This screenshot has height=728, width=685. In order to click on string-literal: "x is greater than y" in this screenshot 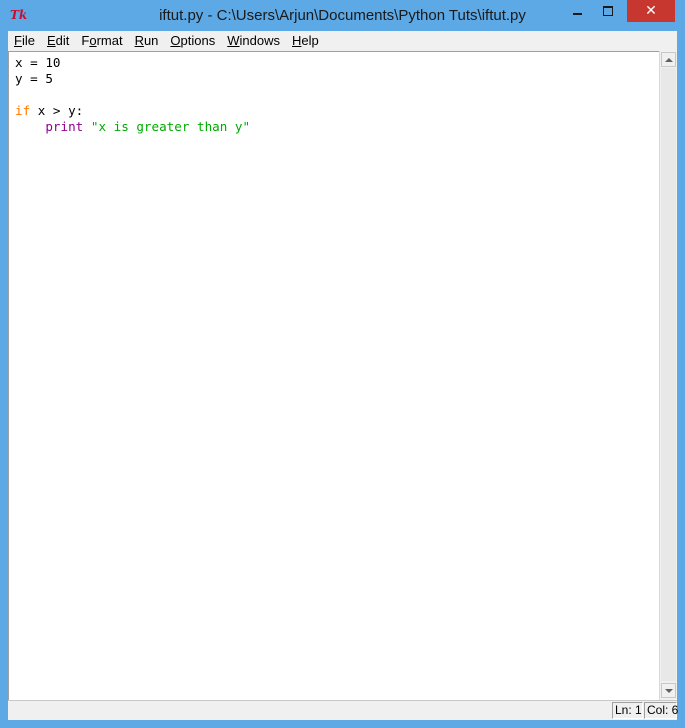, I will do `click(170, 126)`.